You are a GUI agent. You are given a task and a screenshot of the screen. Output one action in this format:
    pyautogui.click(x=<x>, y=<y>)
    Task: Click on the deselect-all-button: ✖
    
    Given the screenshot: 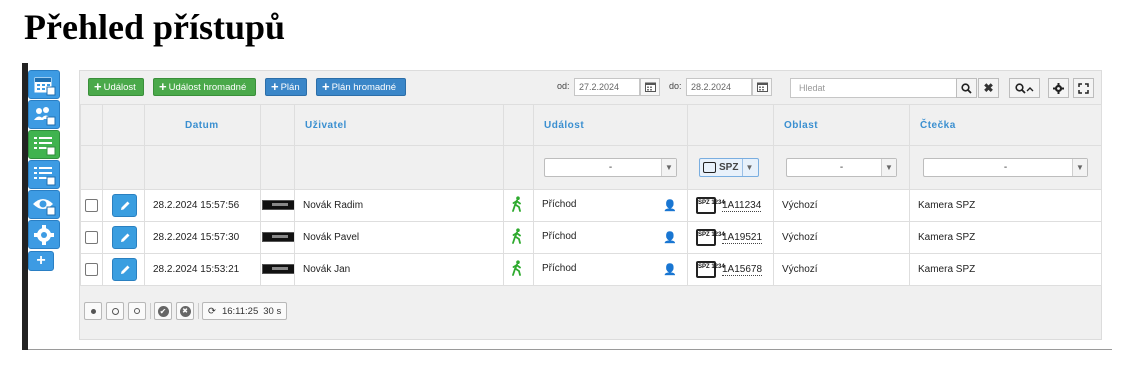 What is the action you would take?
    pyautogui.click(x=185, y=311)
    